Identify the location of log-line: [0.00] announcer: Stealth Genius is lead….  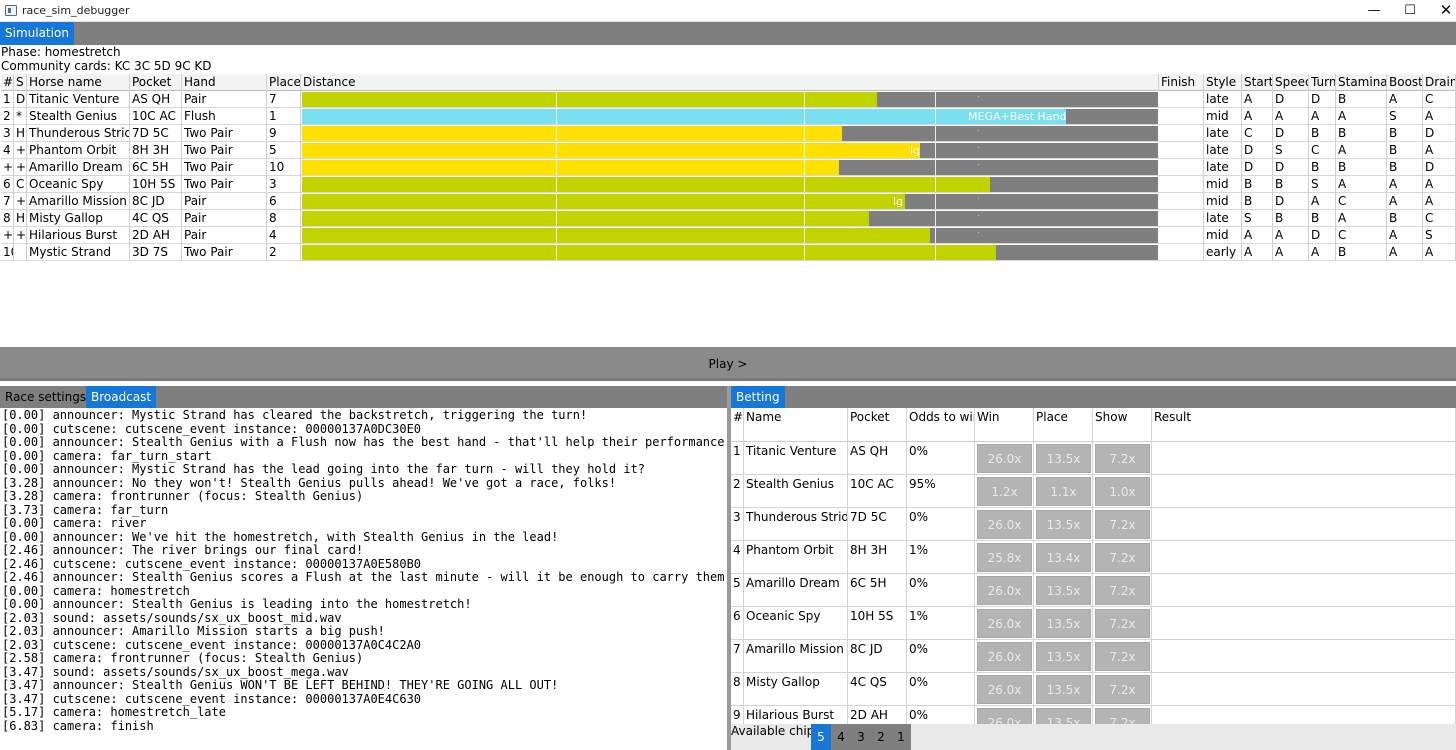
(237, 604).